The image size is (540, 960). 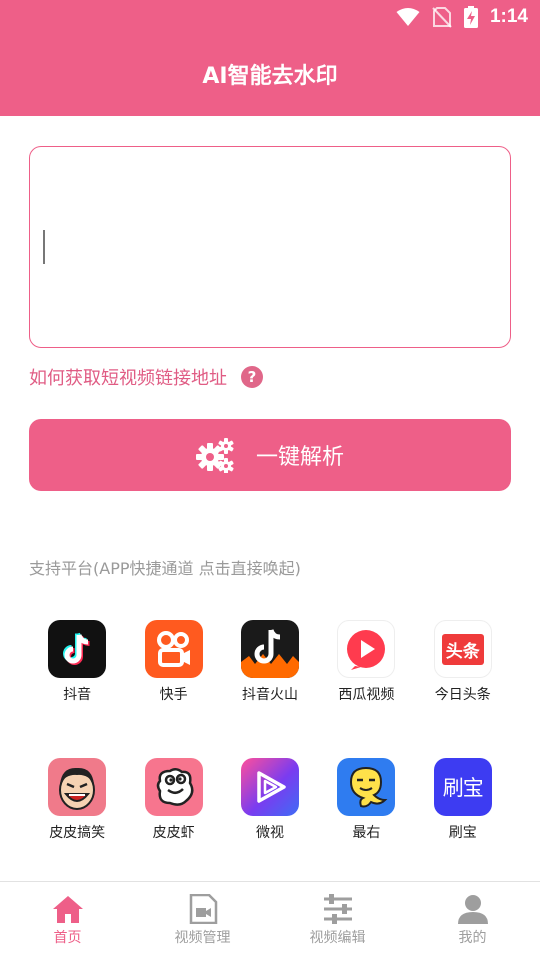 I want to click on xigua-icon, so click(x=366, y=649).